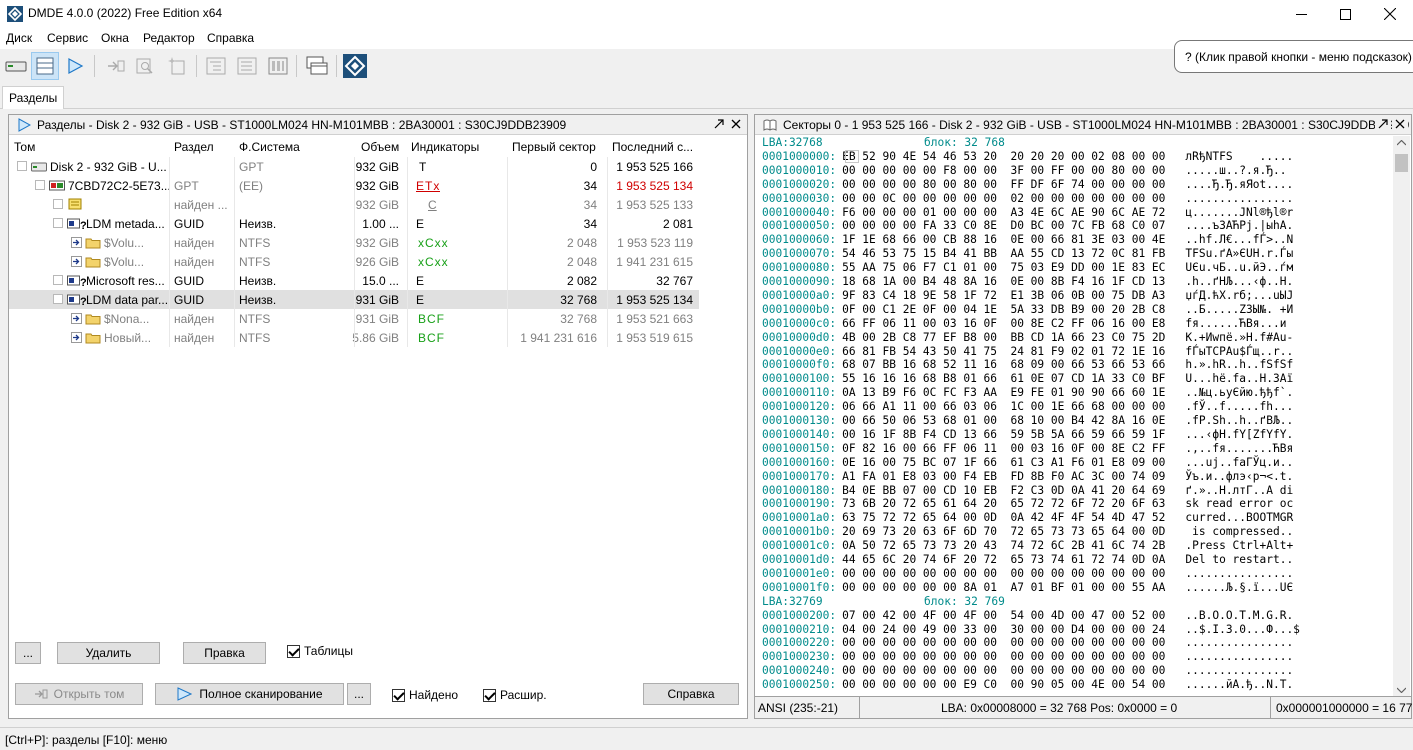  I want to click on delete-button: Удалить, so click(108, 653).